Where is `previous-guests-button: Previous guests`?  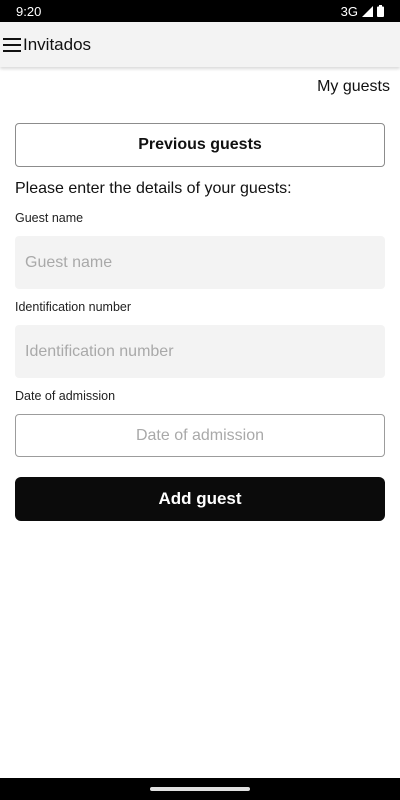
previous-guests-button: Previous guests is located at coordinates (200, 145).